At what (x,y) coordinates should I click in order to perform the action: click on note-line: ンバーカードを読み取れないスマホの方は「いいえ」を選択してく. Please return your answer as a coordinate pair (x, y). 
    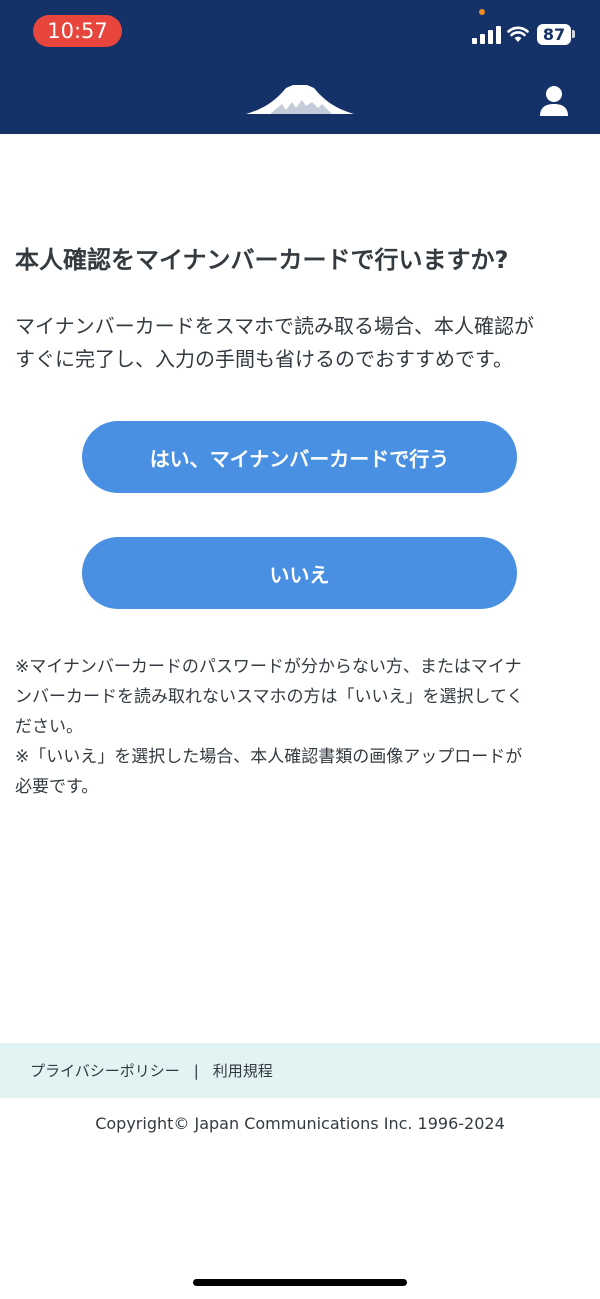
    Looking at the image, I should click on (269, 697).